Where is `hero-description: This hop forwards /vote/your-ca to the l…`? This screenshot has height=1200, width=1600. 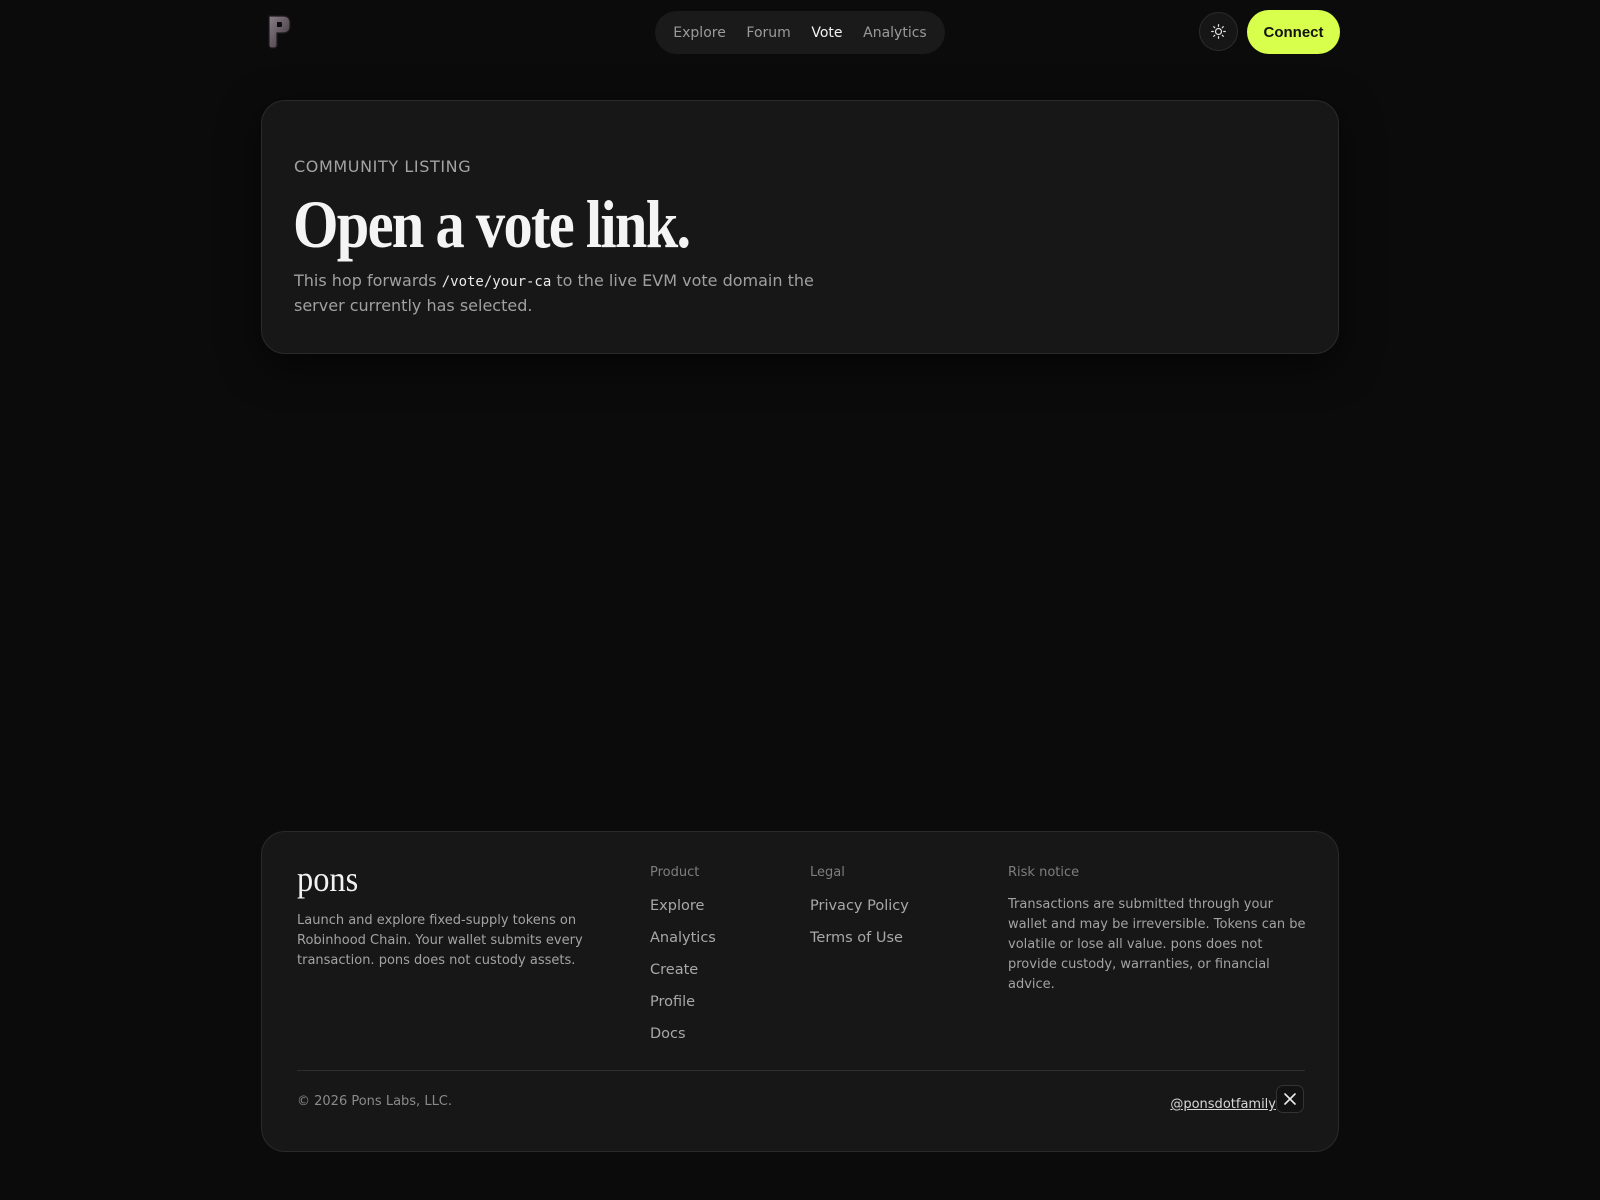
hero-description: This hop forwards /vote/your-ca to the l… is located at coordinates (554, 293).